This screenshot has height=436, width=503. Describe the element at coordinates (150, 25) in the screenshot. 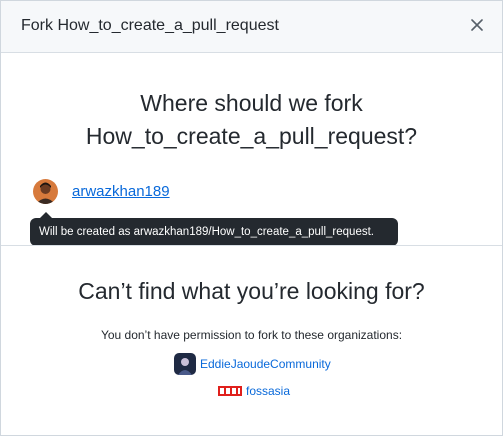

I see `dialog-title: Fork How_to_create_a_pull_request` at that location.